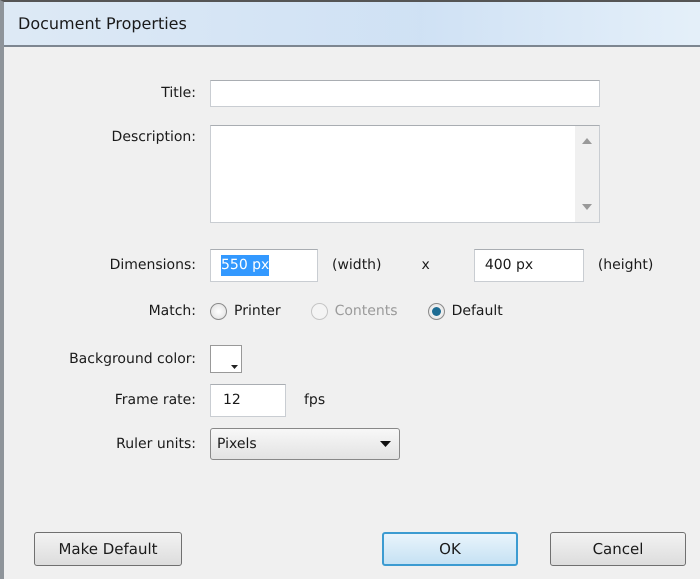 This screenshot has width=700, height=579. I want to click on height-field: 400 px, so click(529, 265).